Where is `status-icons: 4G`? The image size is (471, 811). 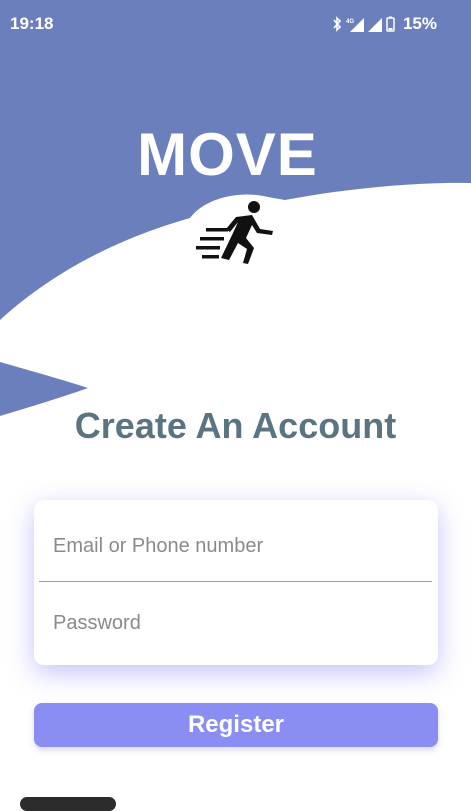
status-icons: 4G is located at coordinates (363, 24).